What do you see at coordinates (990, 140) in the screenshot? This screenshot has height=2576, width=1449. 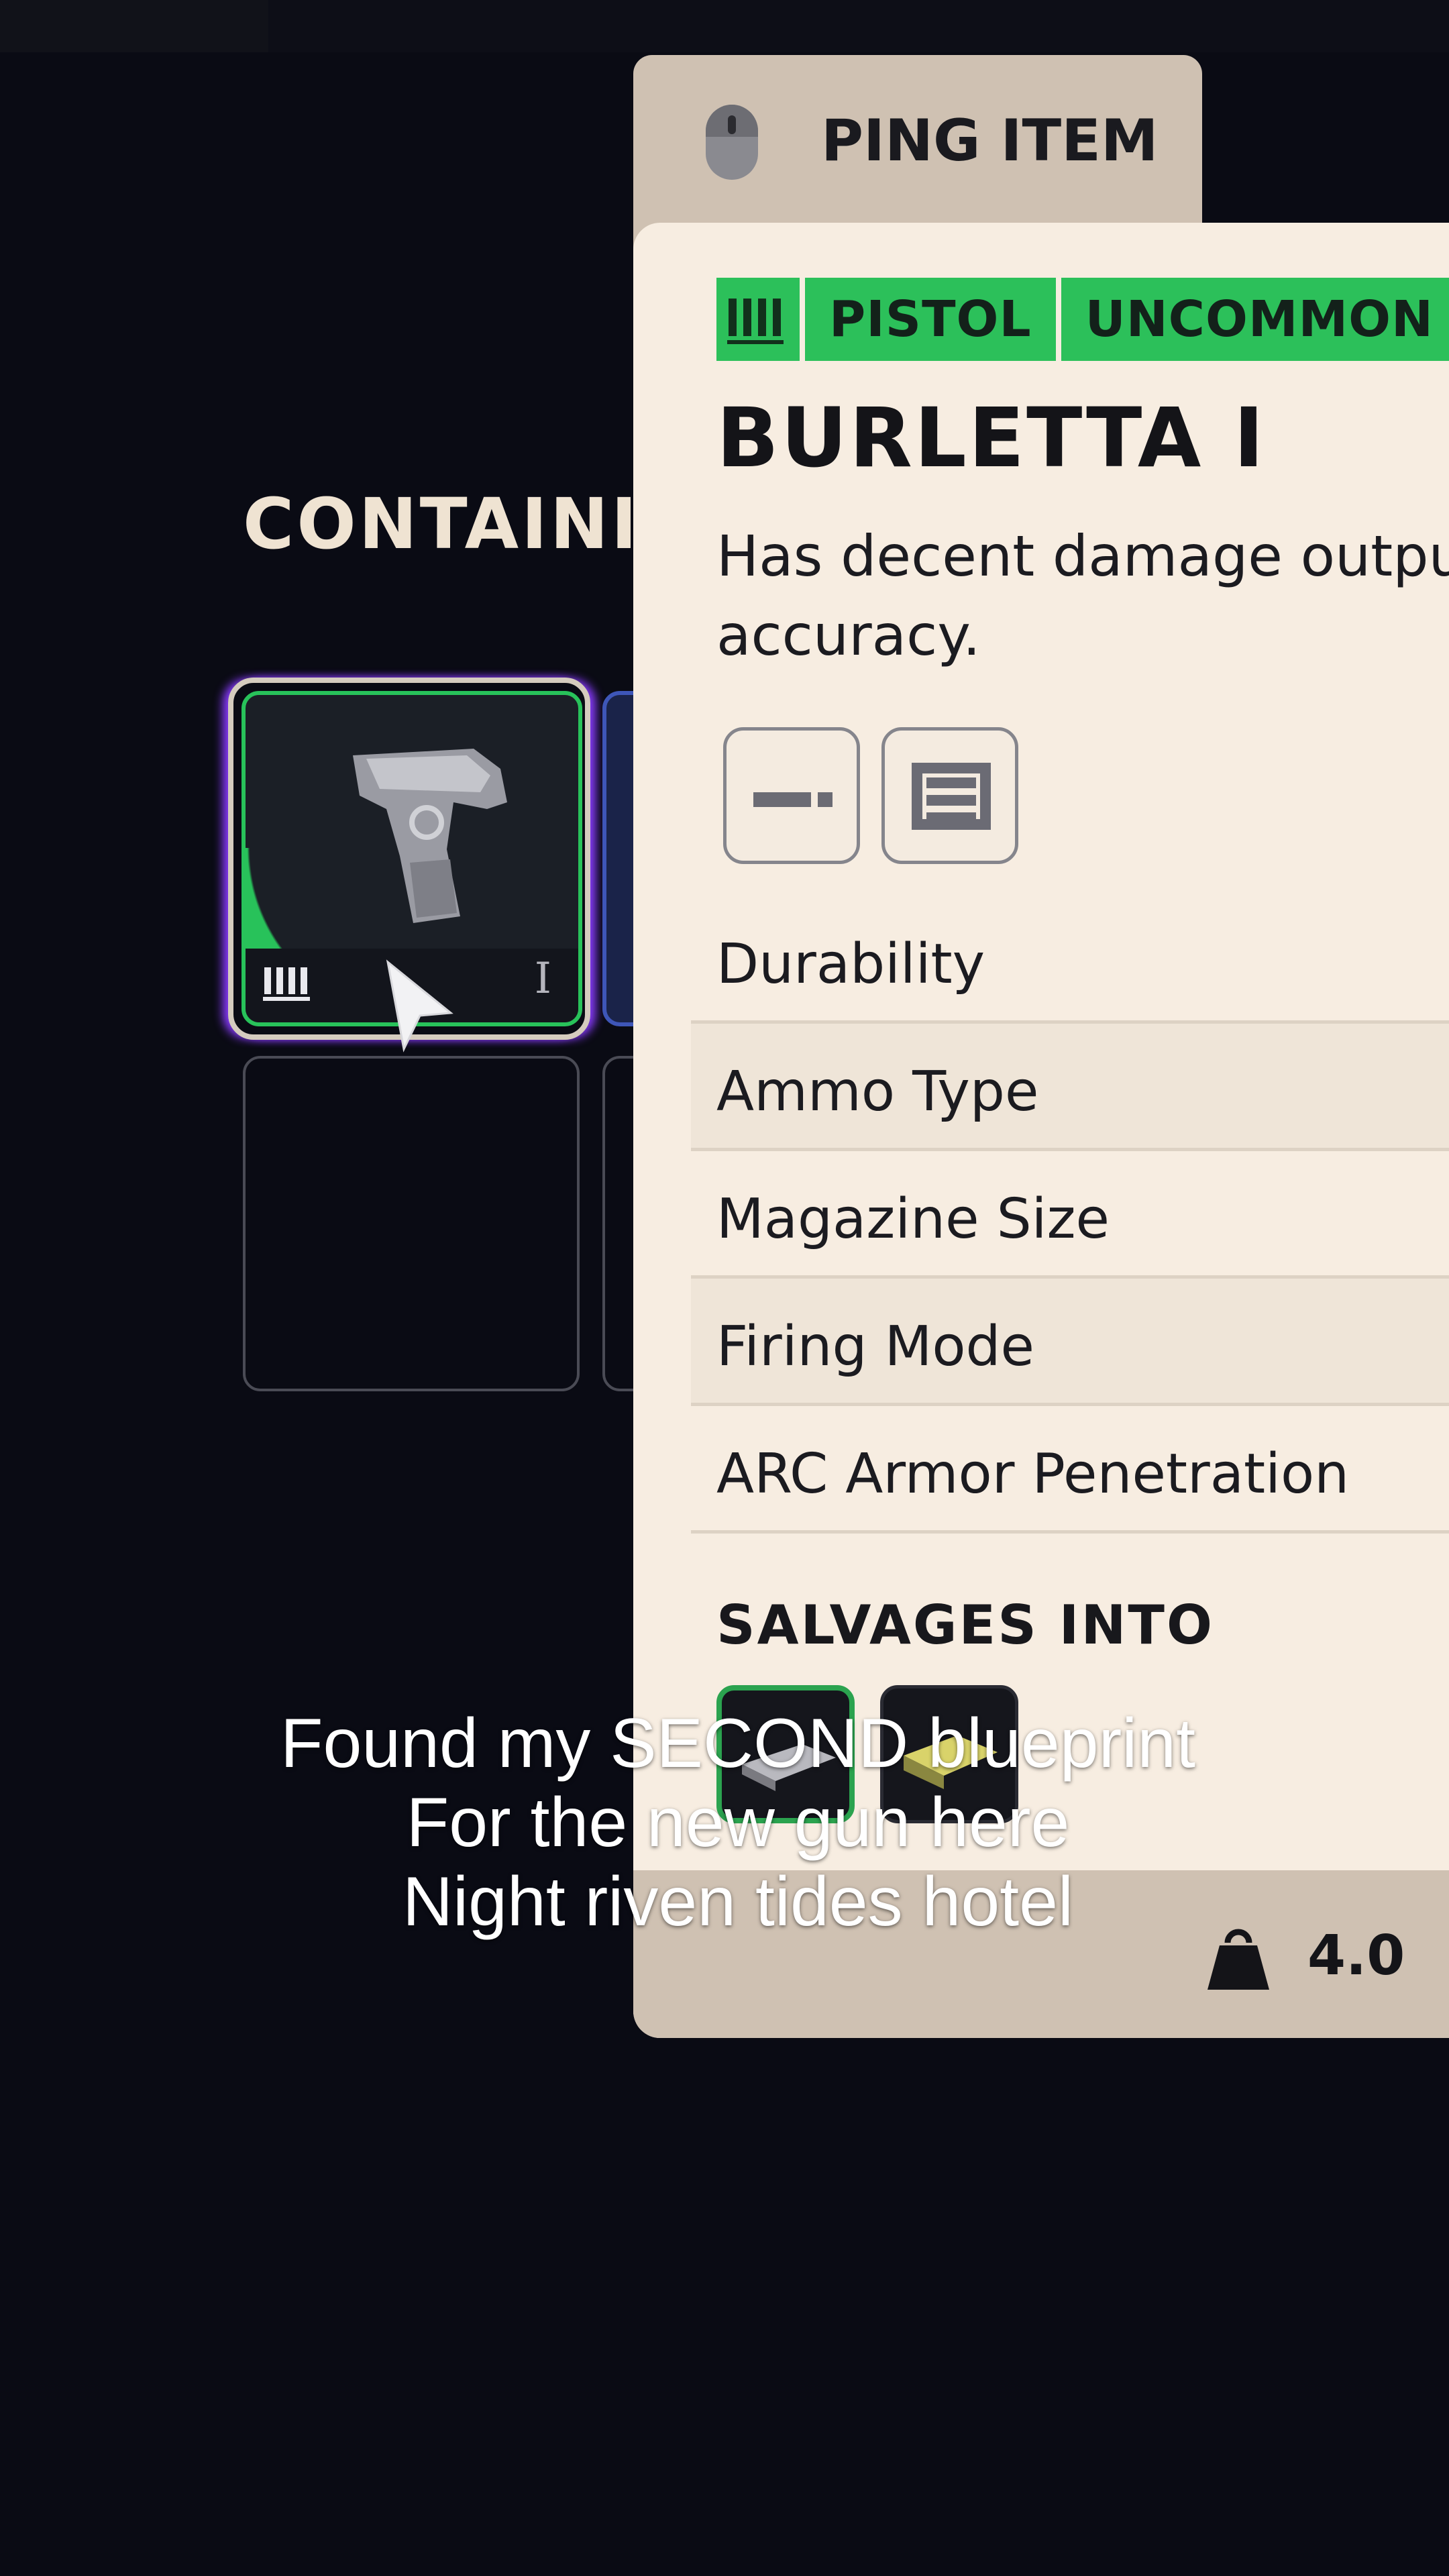 I see `ping-item-label: PING ITEM` at bounding box center [990, 140].